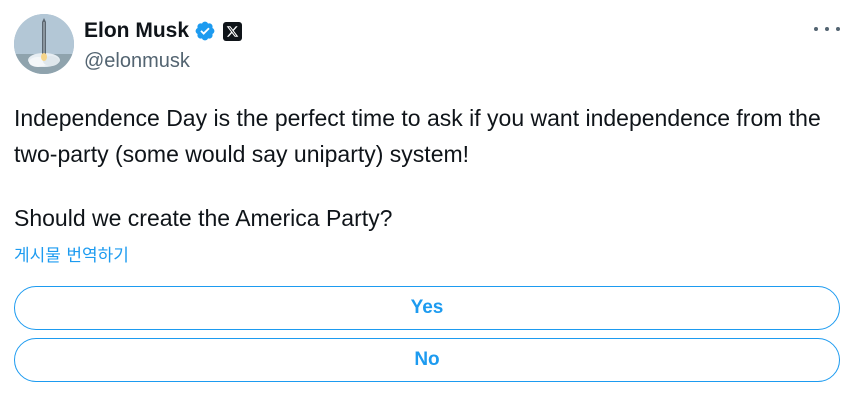 This screenshot has height=408, width=860. I want to click on more-options-icon, so click(827, 29).